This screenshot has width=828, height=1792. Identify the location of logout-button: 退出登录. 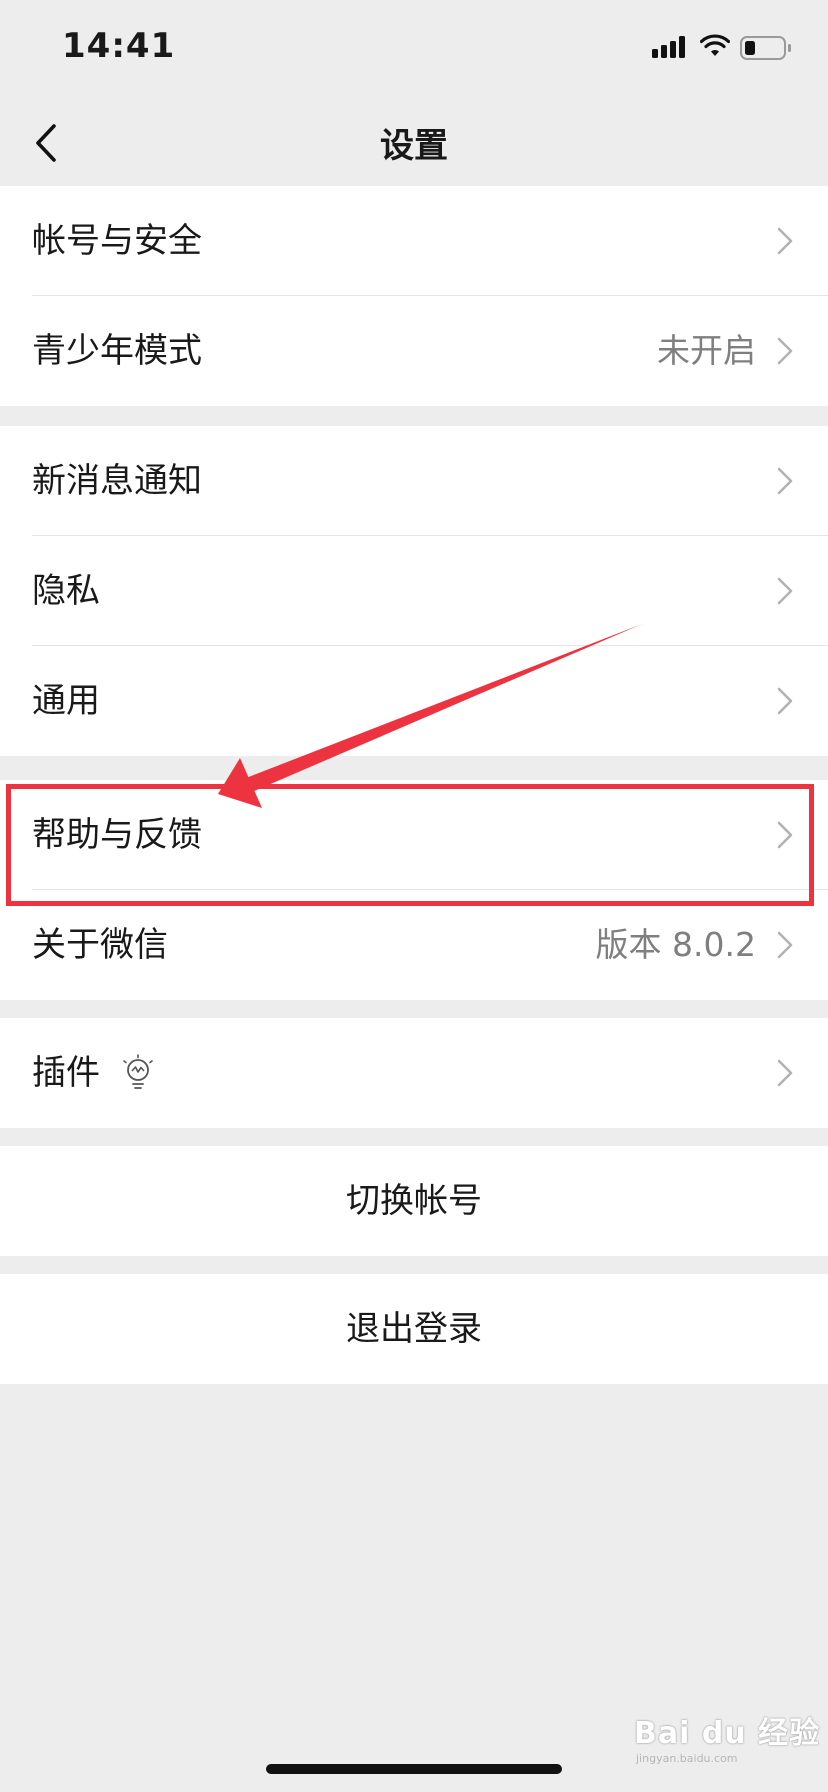
(414, 1329).